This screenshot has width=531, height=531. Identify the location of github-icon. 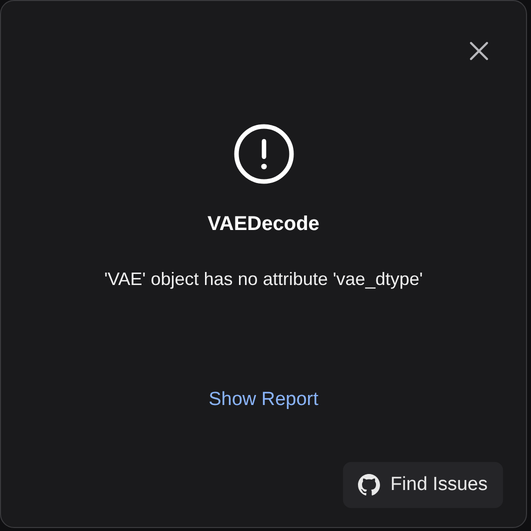
(369, 485).